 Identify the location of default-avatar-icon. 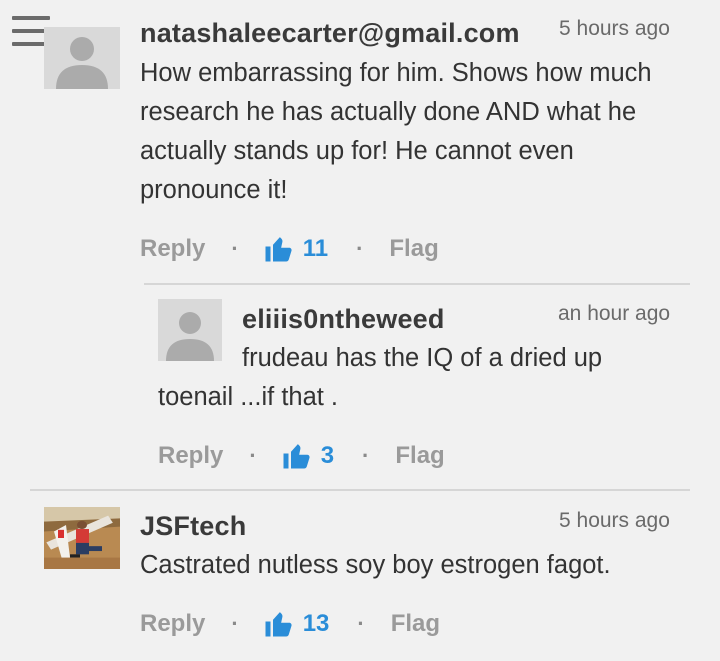
(82, 58).